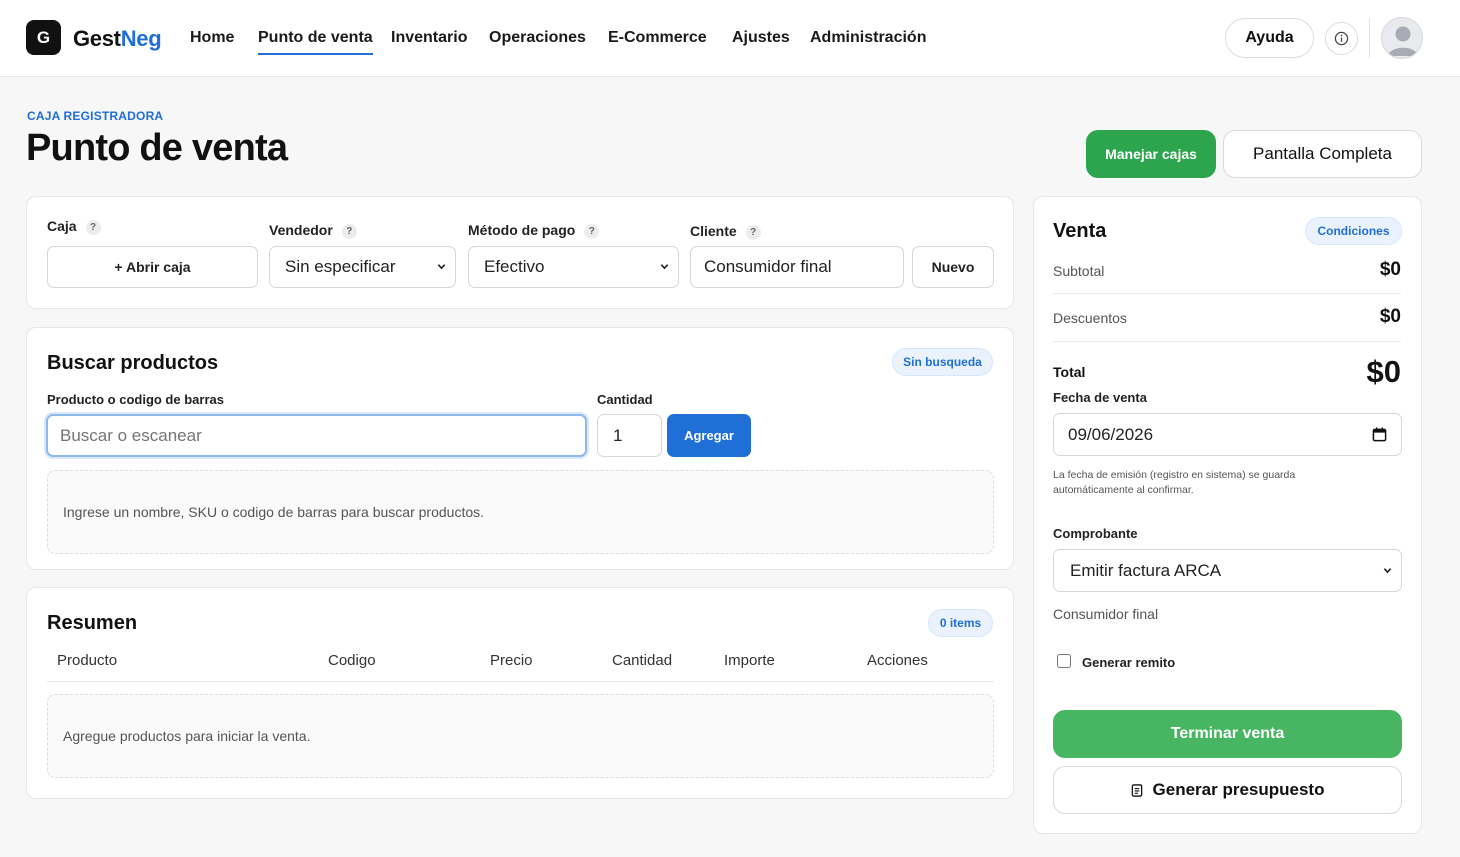  Describe the element at coordinates (1269, 38) in the screenshot. I see `help-button: Ayuda` at that location.